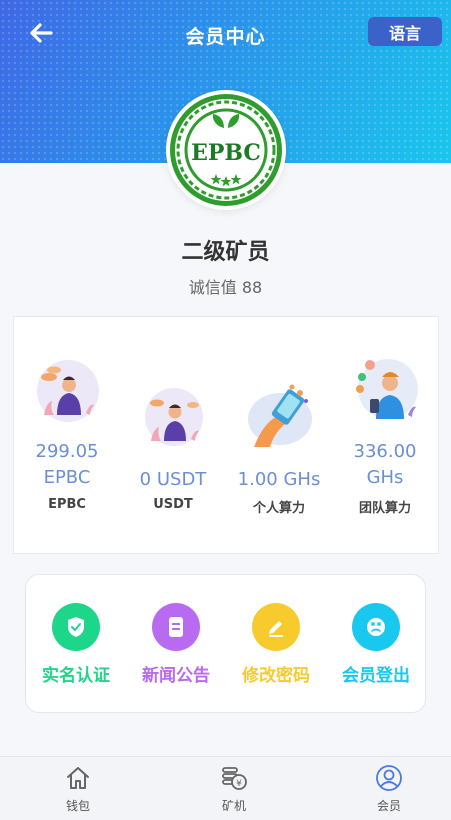 The height and width of the screenshot is (820, 451). Describe the element at coordinates (385, 451) in the screenshot. I see `stat-value: 336.00` at that location.